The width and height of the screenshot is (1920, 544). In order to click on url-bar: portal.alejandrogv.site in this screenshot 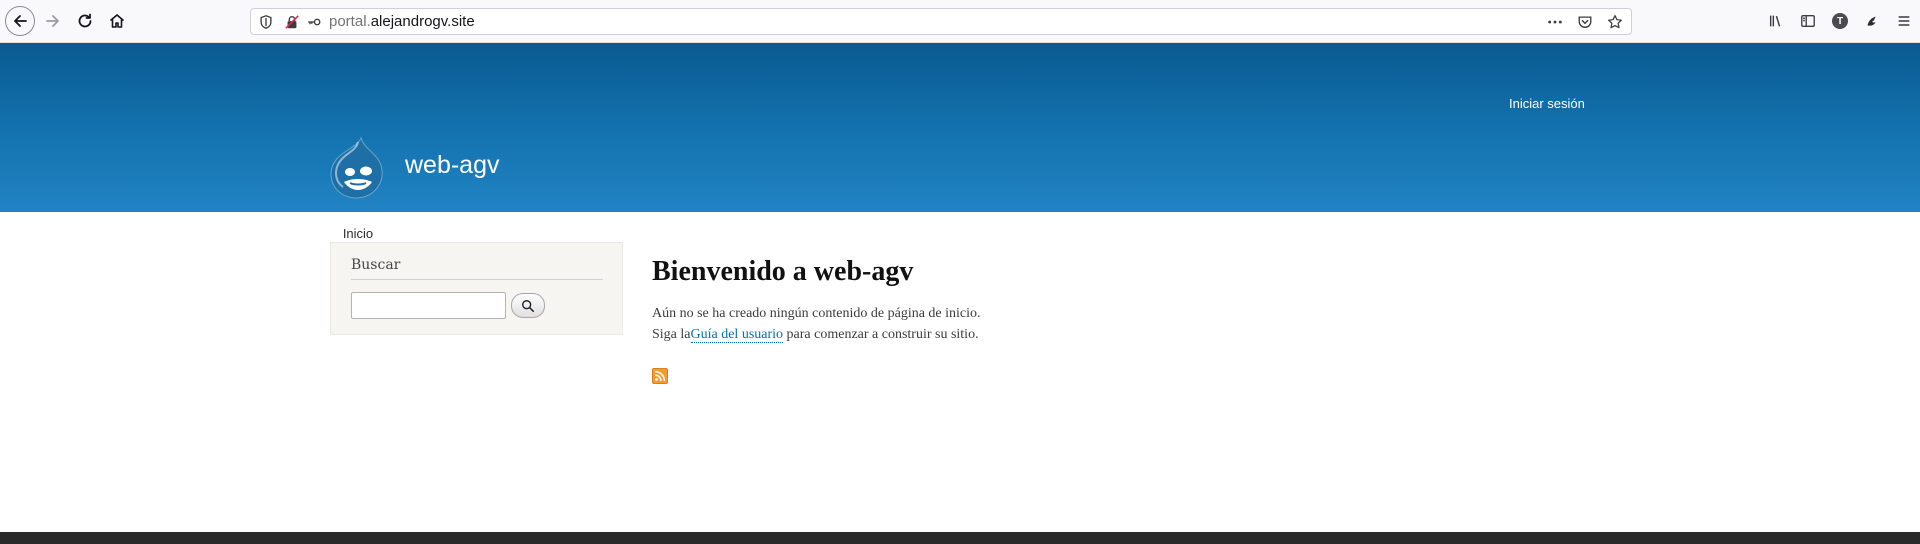, I will do `click(941, 21)`.